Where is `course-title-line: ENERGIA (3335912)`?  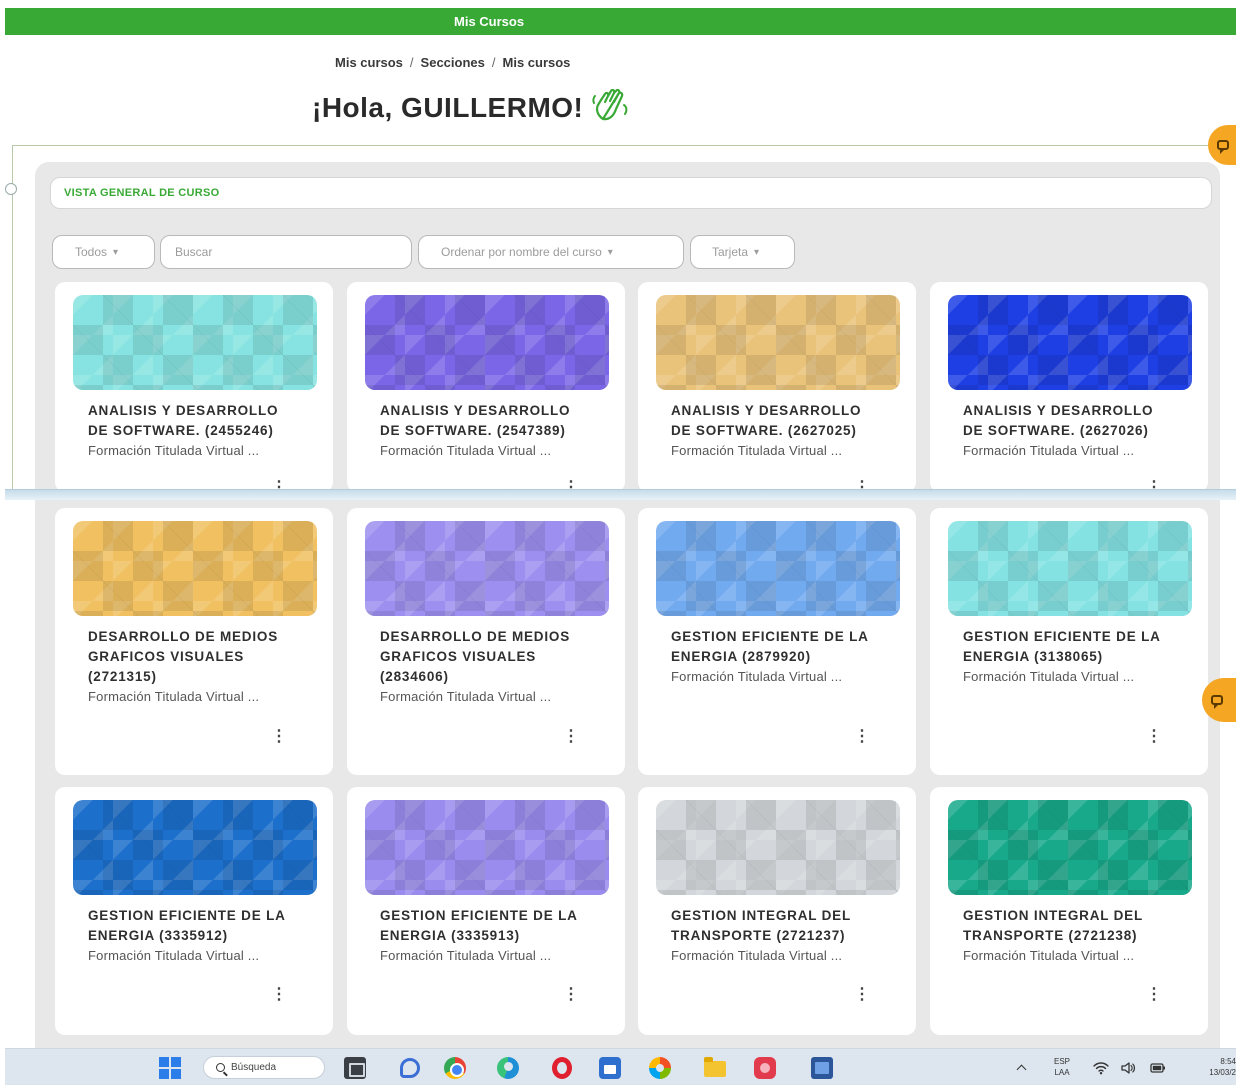 course-title-line: ENERGIA (3335912) is located at coordinates (207, 936).